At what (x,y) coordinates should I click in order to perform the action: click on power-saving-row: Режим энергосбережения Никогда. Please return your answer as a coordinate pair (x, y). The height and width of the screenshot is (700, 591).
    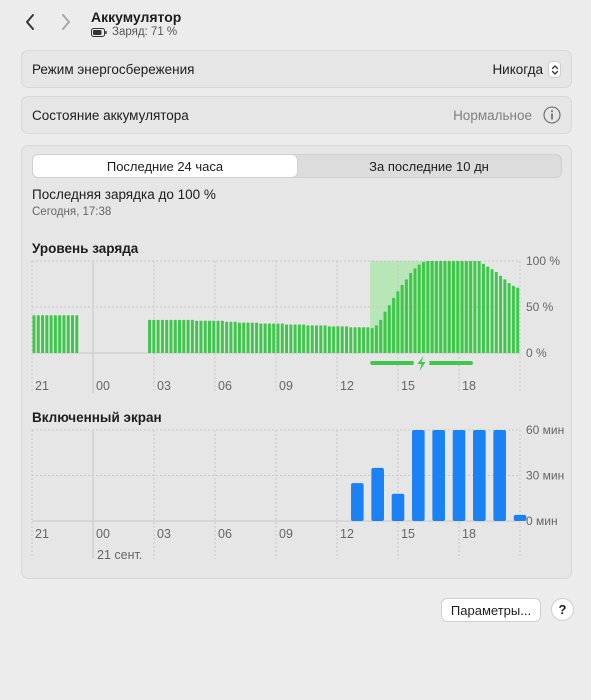
    Looking at the image, I should click on (296, 69).